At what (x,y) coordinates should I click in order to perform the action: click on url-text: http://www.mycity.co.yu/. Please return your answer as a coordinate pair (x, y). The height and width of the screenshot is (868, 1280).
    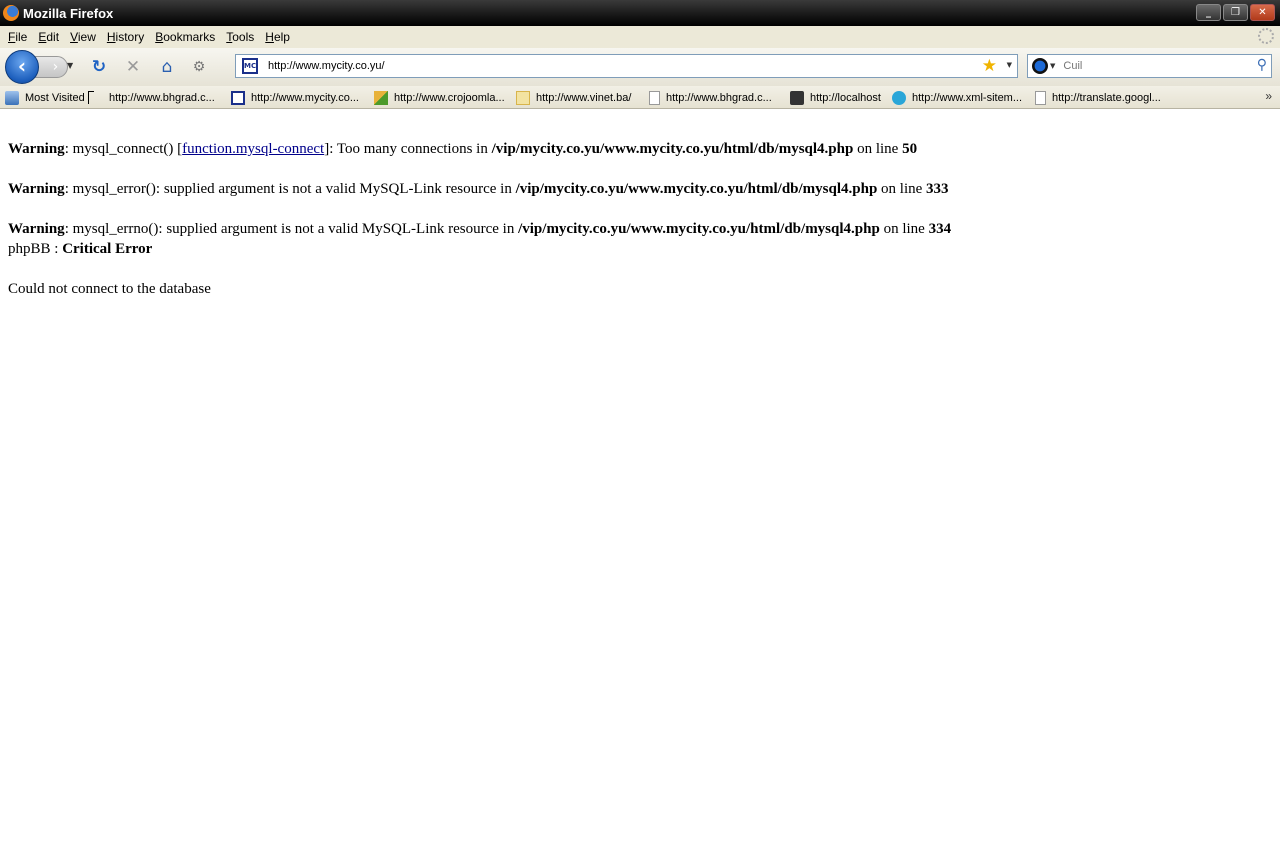
    Looking at the image, I should click on (326, 66).